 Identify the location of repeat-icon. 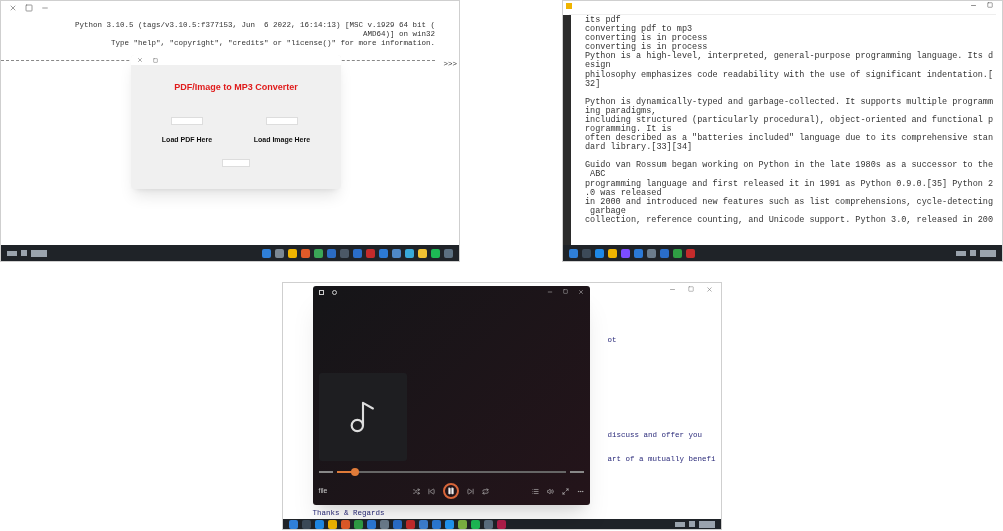
(485, 491).